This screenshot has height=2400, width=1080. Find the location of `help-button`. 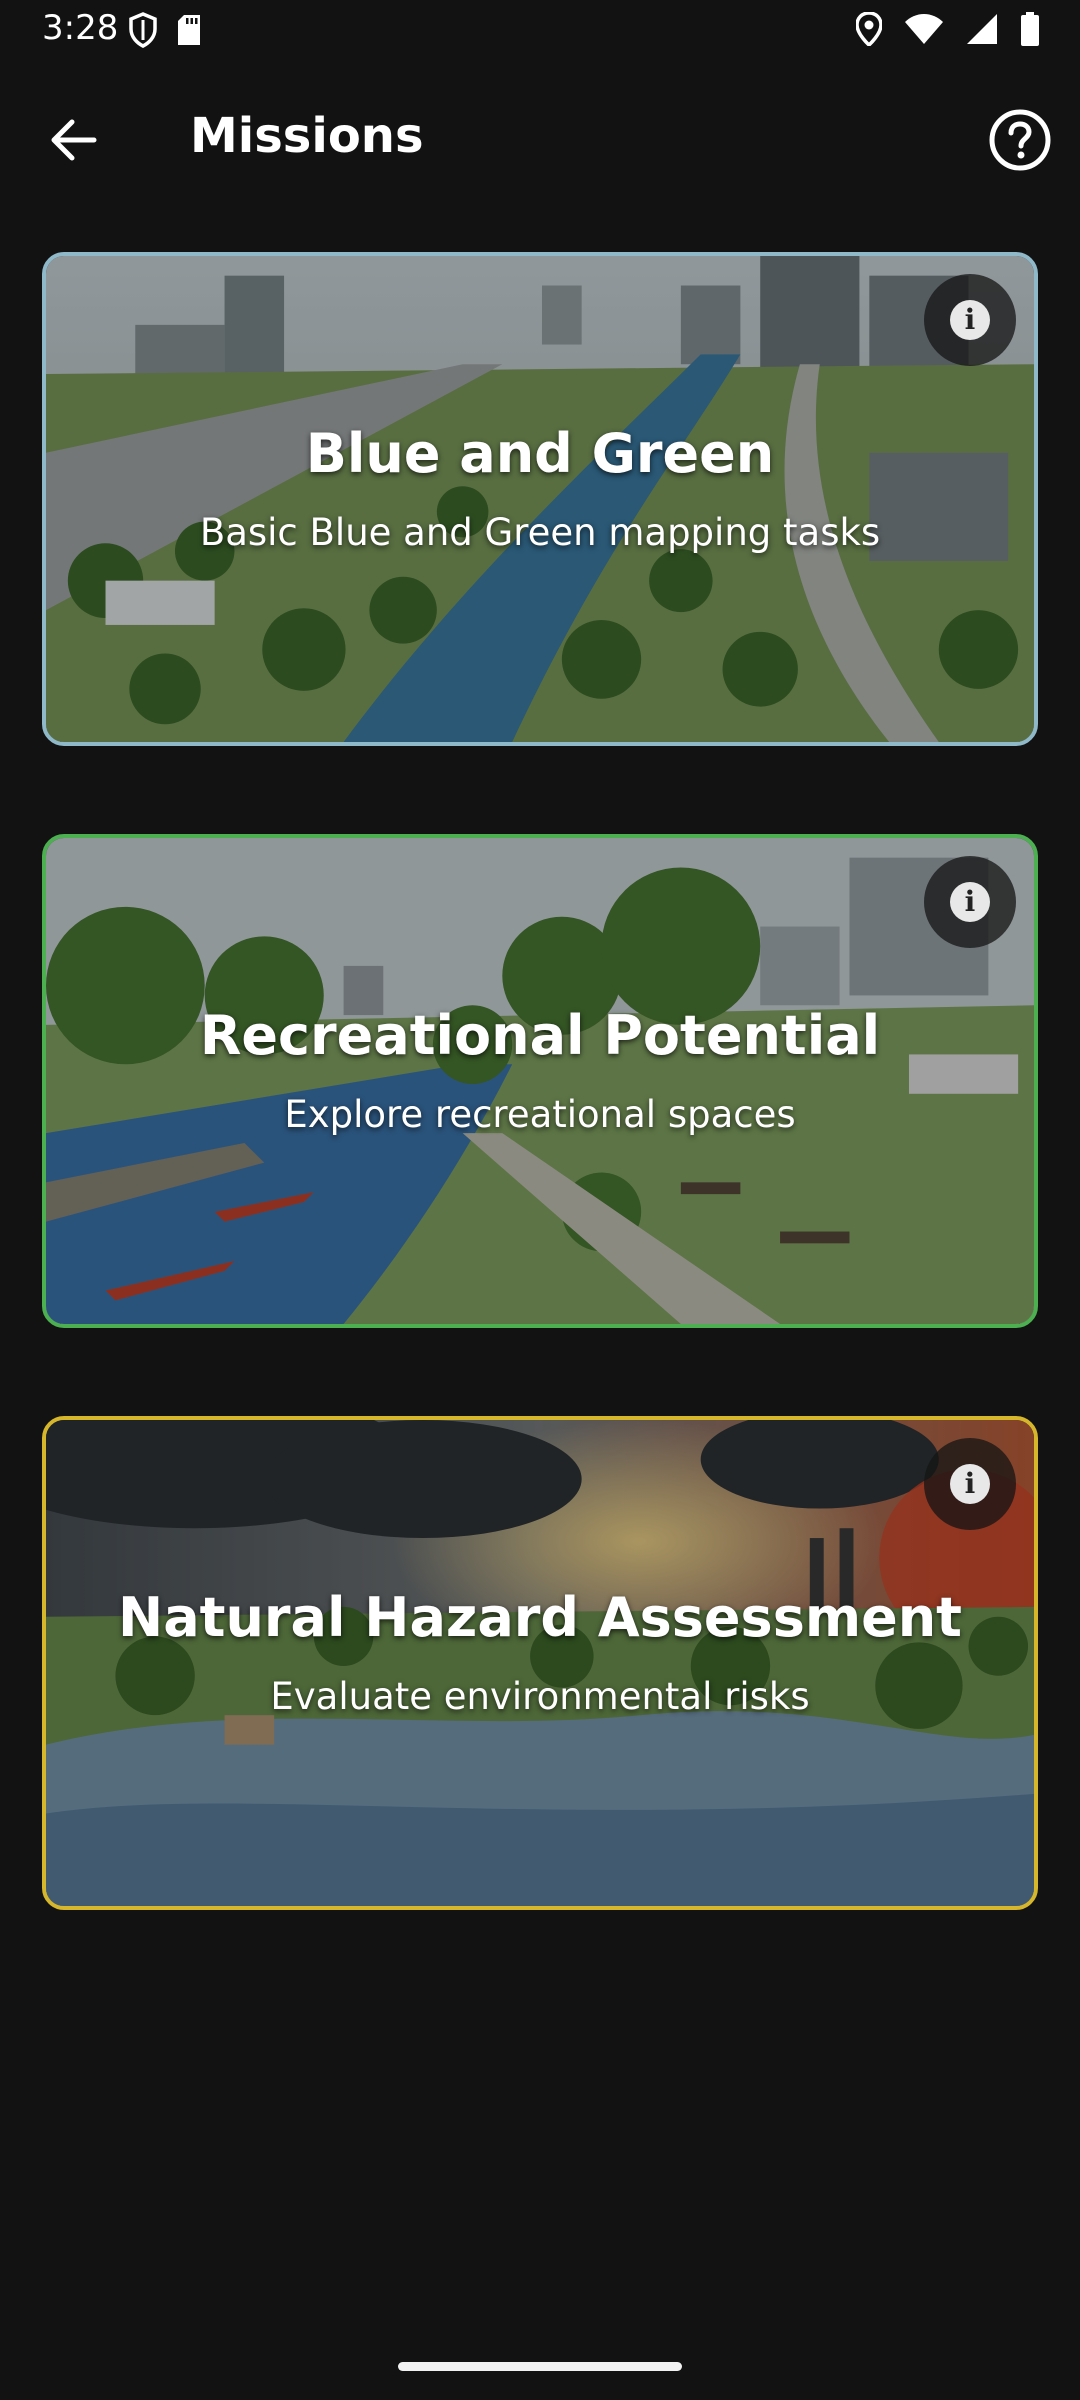

help-button is located at coordinates (1020, 142).